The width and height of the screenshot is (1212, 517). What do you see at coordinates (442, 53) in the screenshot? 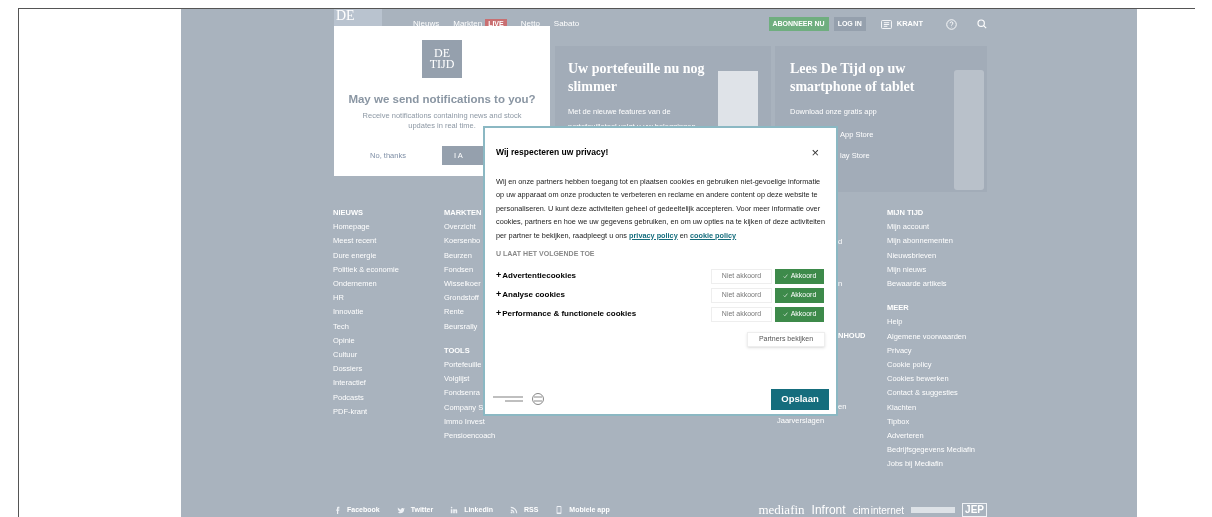
I see `logo-text: DE` at bounding box center [442, 53].